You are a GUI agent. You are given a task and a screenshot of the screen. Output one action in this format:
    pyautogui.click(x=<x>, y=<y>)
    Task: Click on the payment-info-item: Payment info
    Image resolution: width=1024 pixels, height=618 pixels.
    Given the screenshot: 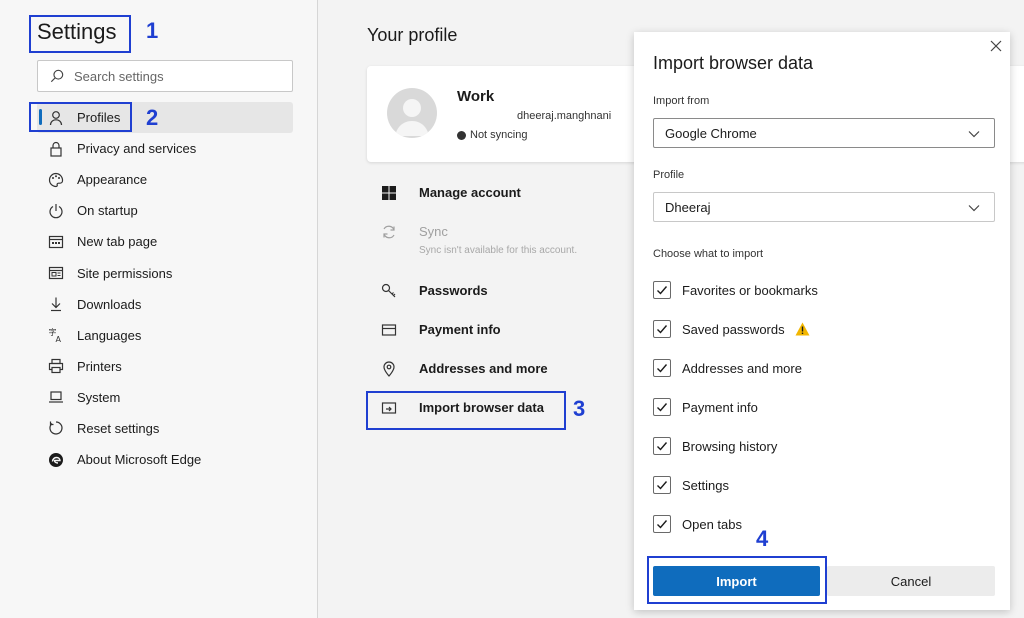 What is the action you would take?
    pyautogui.click(x=434, y=330)
    